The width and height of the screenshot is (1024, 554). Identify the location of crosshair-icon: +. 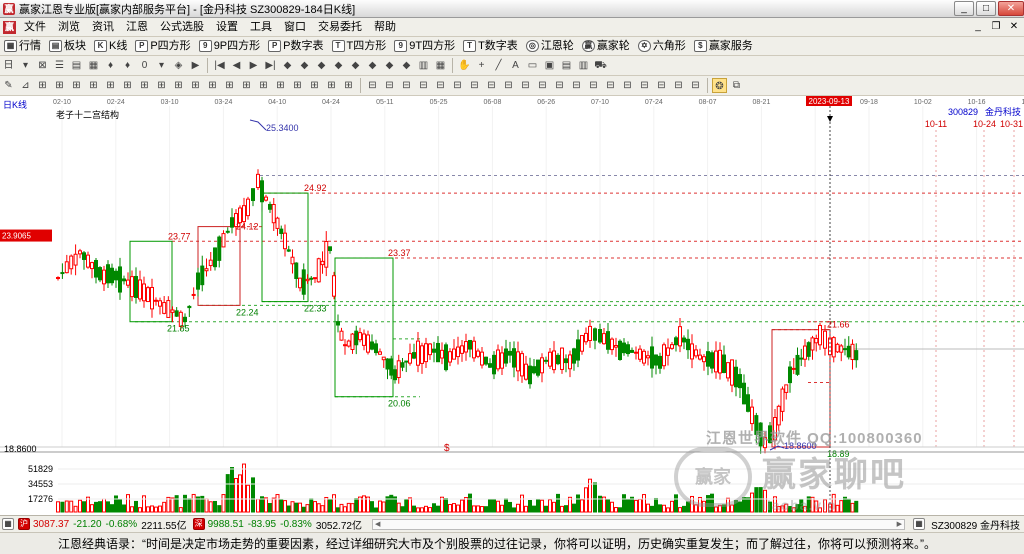
(481, 65).